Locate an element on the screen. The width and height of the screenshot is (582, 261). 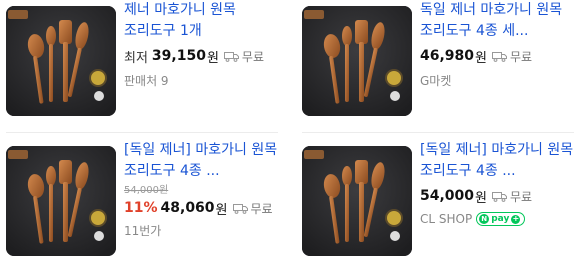
price-row: 최저 39,150 원 무료 is located at coordinates (201, 56).